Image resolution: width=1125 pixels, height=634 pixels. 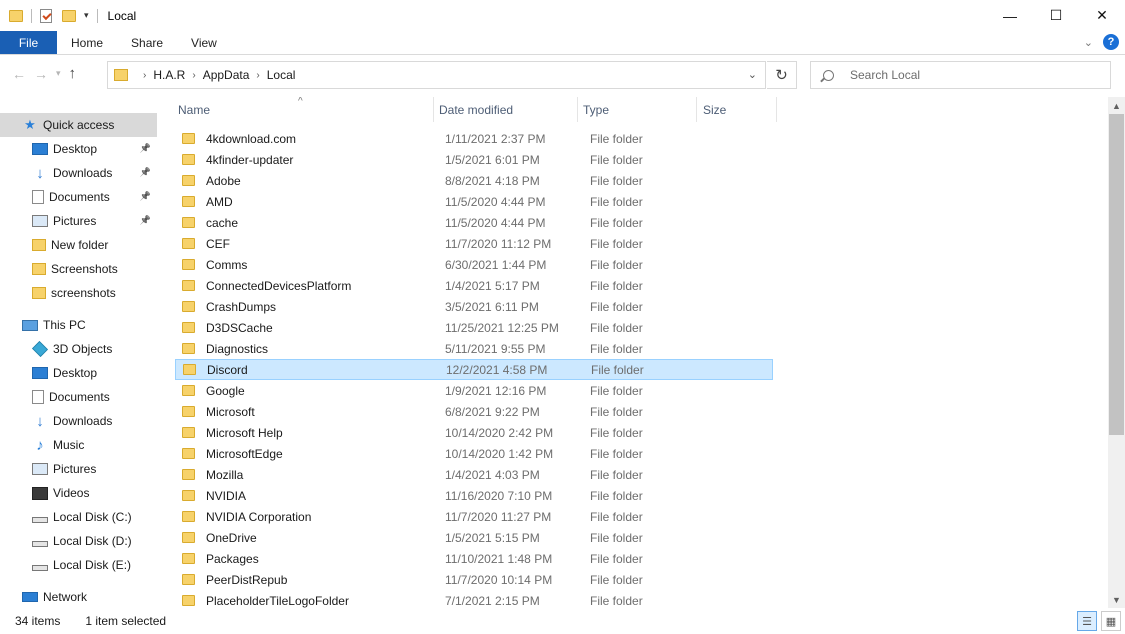 What do you see at coordinates (78, 269) in the screenshot?
I see `nav-item: Screenshots` at bounding box center [78, 269].